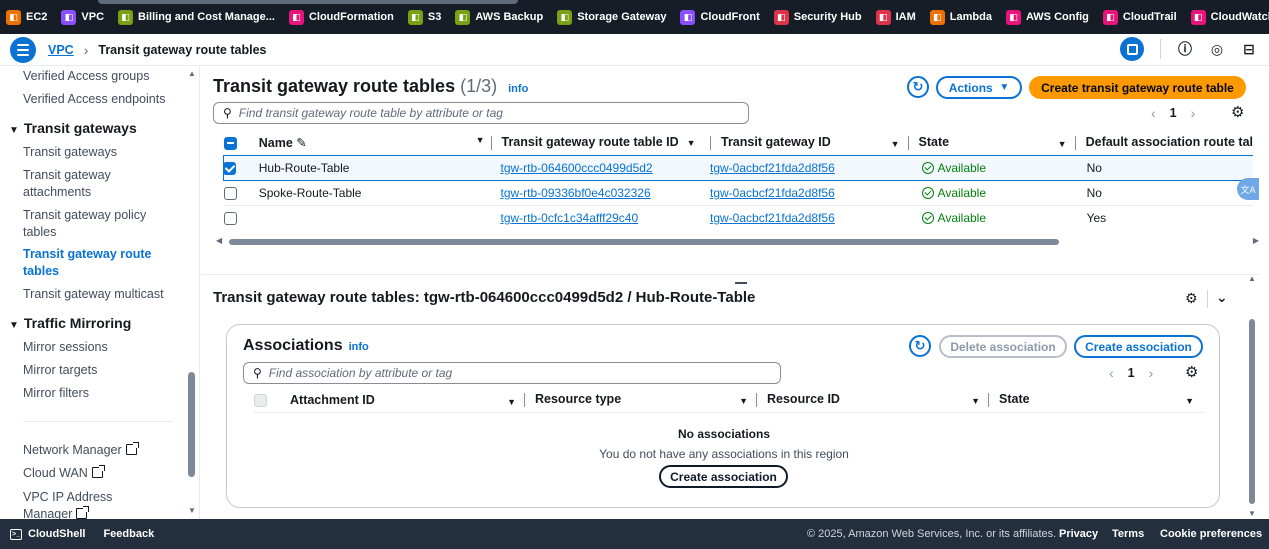 Image resolution: width=1269 pixels, height=549 pixels. Describe the element at coordinates (1132, 49) in the screenshot. I see `split-panel-icon` at that location.